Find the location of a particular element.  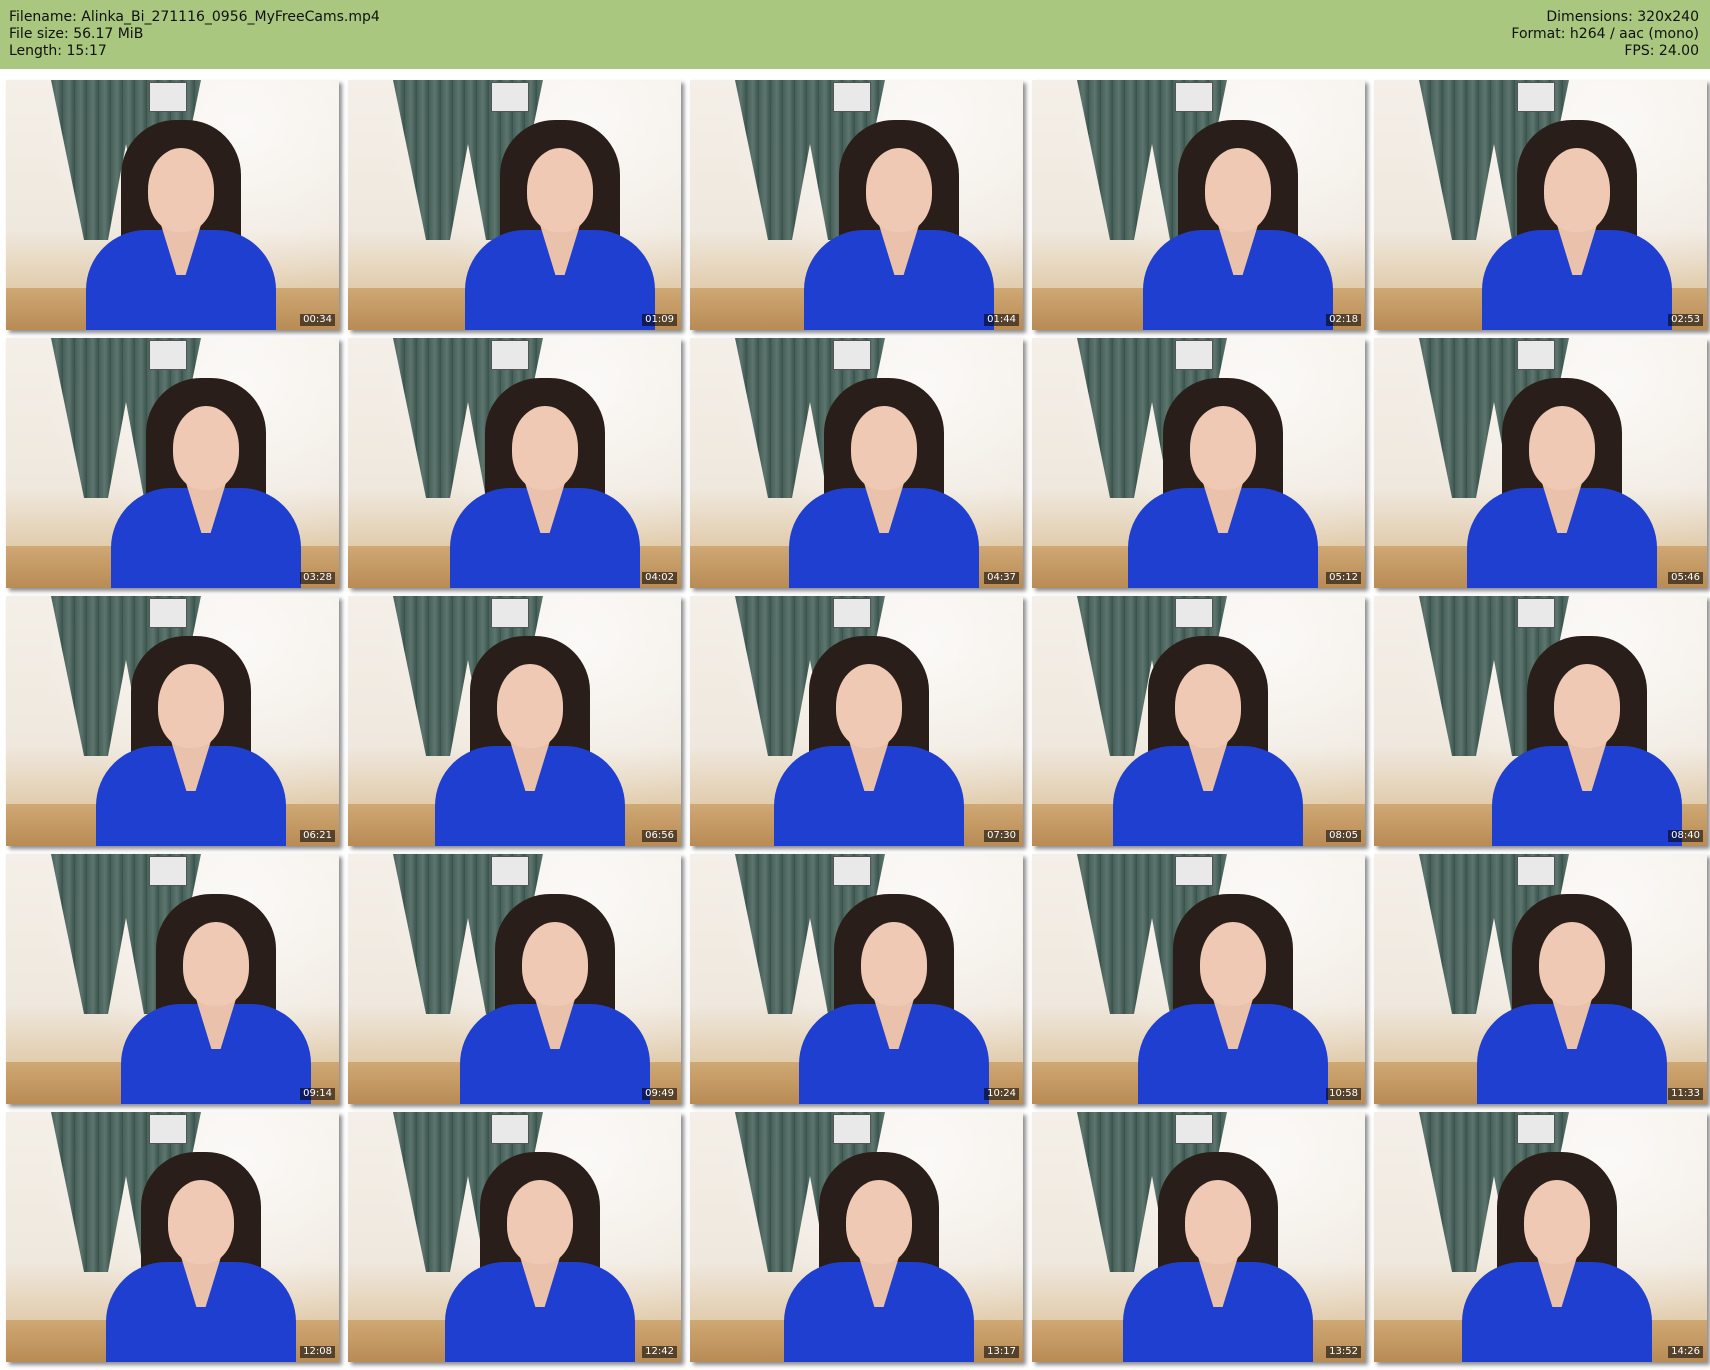

video-thumbnail: 12:08 is located at coordinates (172, 1237).